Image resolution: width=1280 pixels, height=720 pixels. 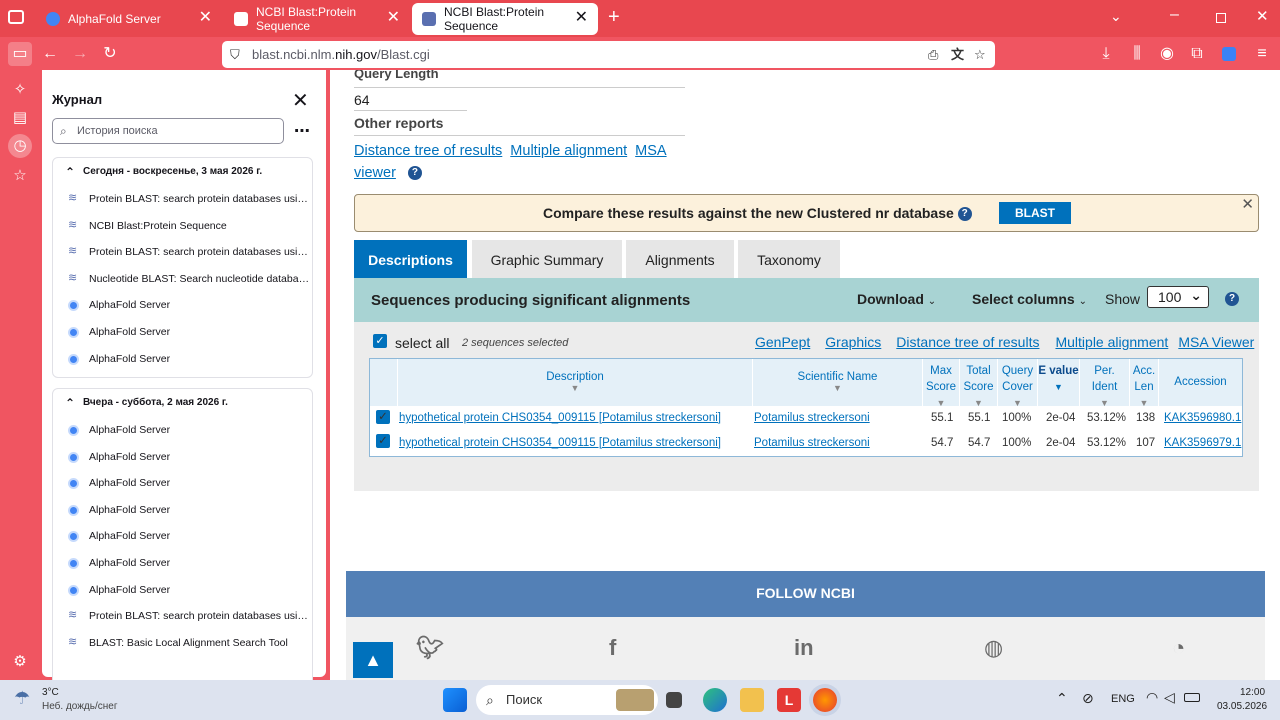 I want to click on maximize-icon, so click(x=1221, y=18).